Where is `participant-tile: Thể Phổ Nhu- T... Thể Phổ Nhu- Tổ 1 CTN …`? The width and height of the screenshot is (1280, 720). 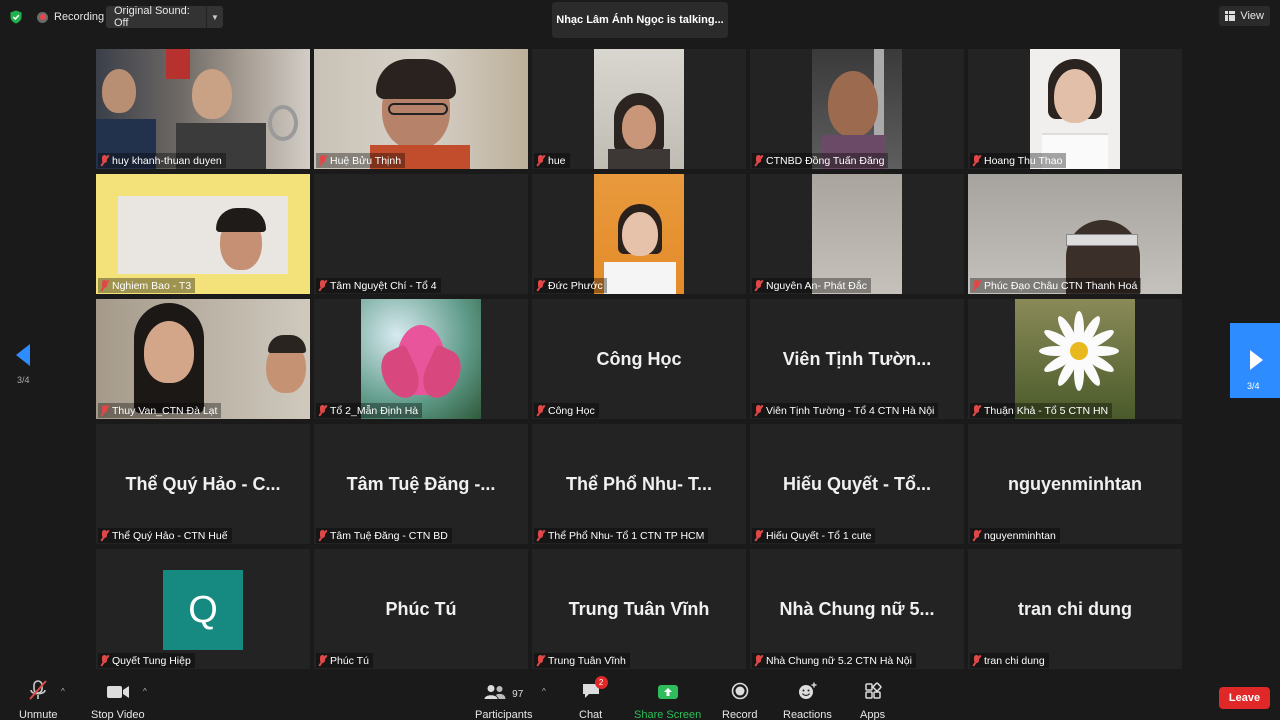 participant-tile: Thể Phổ Nhu- T... Thể Phổ Nhu- Tổ 1 CTN … is located at coordinates (639, 484).